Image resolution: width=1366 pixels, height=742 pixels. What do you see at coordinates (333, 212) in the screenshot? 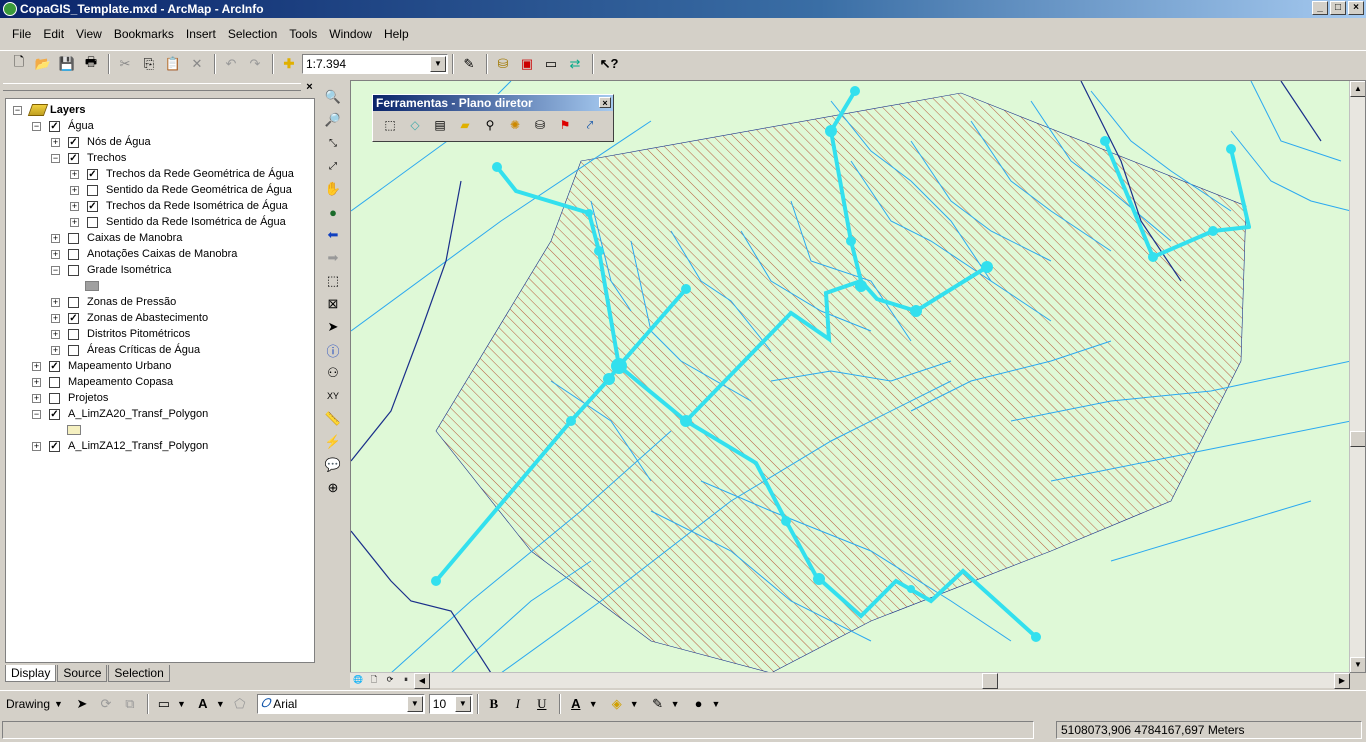
I see `full-extent-globe-icon: ●` at bounding box center [333, 212].